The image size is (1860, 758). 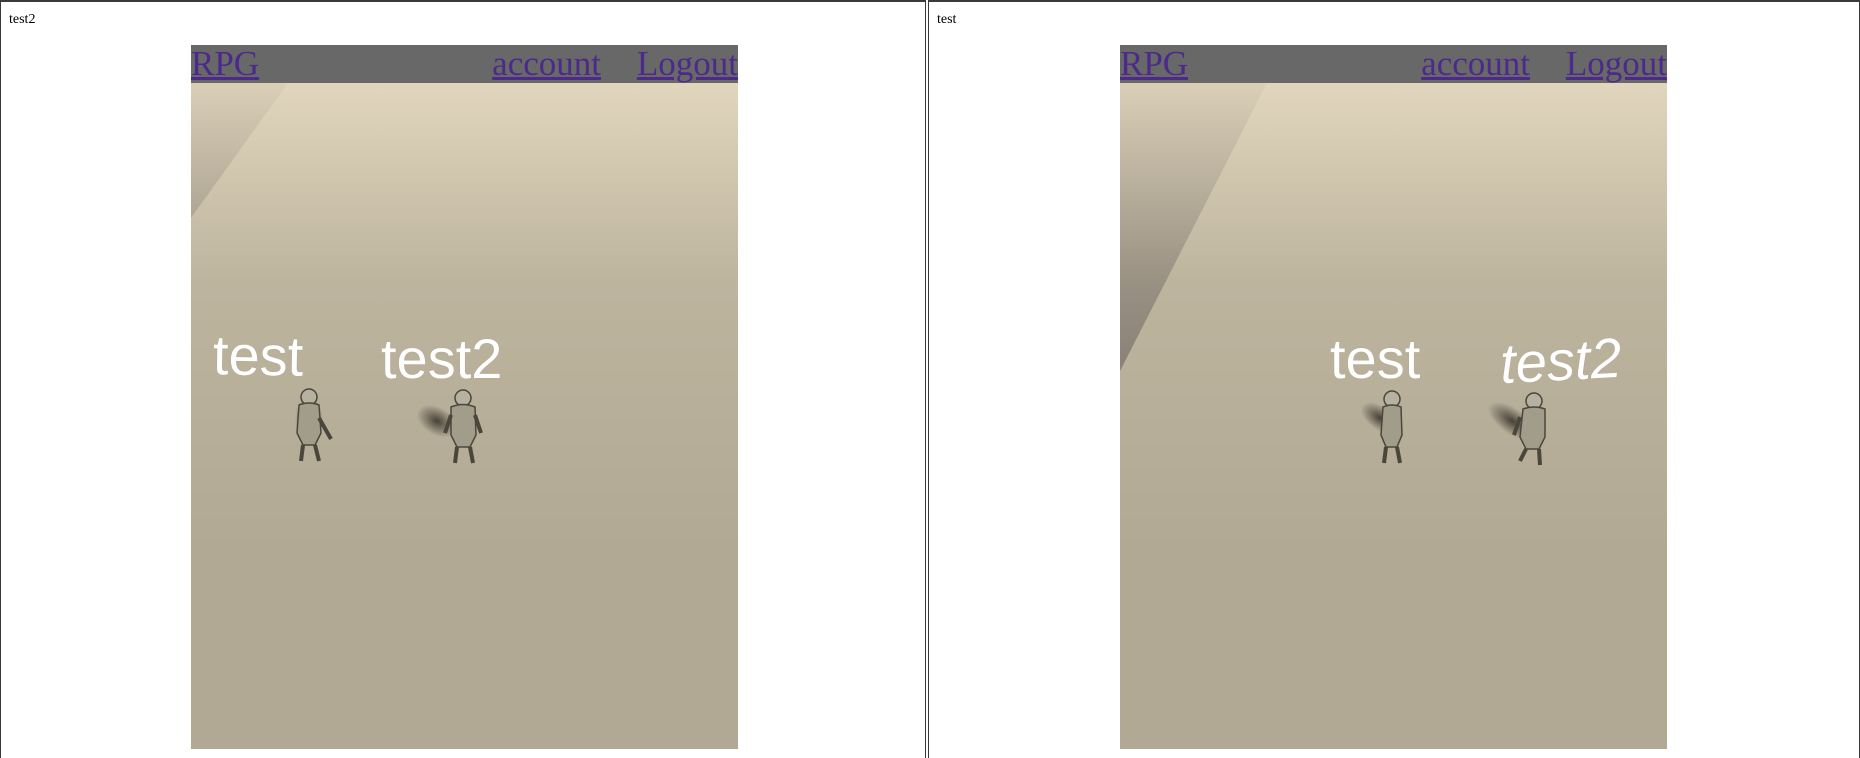 What do you see at coordinates (1392, 455) in the screenshot?
I see `character-limbs` at bounding box center [1392, 455].